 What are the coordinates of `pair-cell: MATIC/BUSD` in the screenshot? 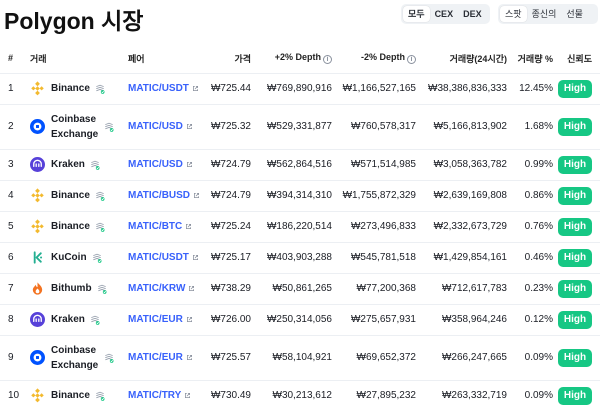 It's located at (165, 196).